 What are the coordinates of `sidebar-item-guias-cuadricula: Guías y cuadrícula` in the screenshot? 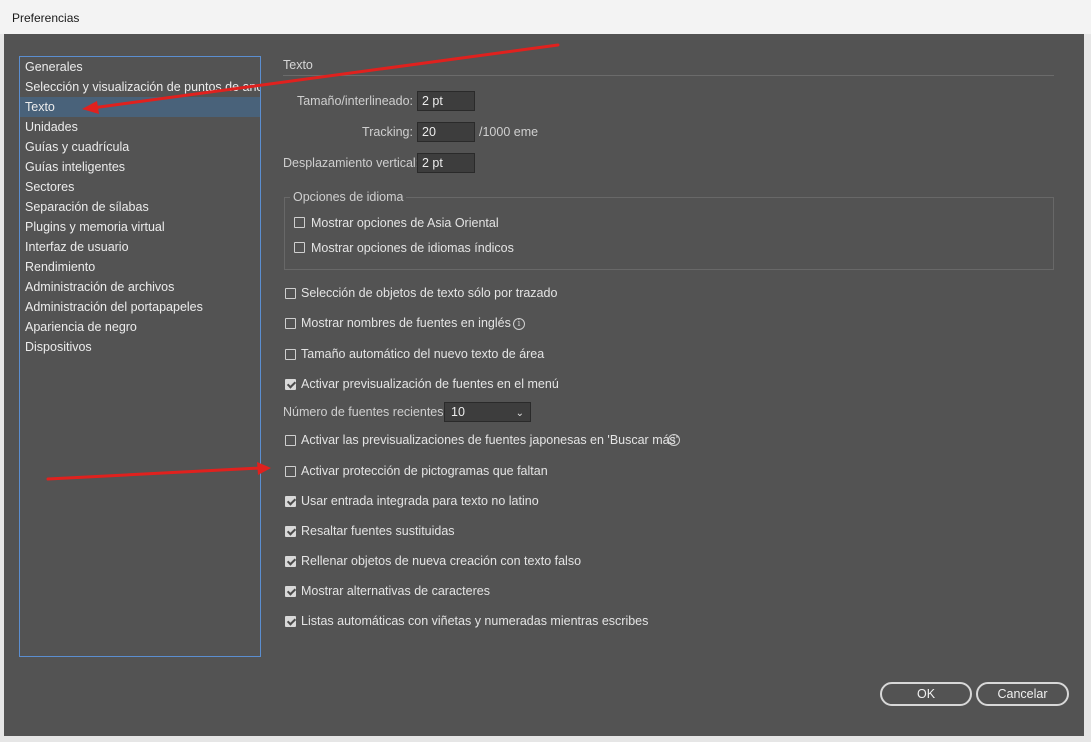 It's located at (140, 147).